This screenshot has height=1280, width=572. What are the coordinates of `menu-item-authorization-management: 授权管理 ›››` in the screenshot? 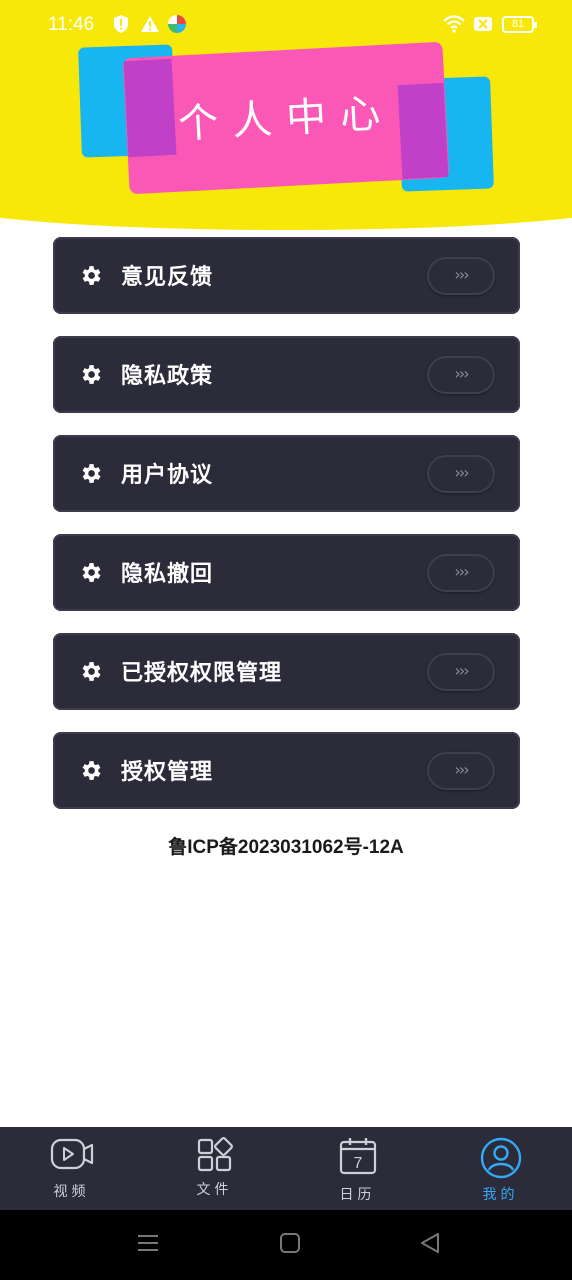 It's located at (286, 770).